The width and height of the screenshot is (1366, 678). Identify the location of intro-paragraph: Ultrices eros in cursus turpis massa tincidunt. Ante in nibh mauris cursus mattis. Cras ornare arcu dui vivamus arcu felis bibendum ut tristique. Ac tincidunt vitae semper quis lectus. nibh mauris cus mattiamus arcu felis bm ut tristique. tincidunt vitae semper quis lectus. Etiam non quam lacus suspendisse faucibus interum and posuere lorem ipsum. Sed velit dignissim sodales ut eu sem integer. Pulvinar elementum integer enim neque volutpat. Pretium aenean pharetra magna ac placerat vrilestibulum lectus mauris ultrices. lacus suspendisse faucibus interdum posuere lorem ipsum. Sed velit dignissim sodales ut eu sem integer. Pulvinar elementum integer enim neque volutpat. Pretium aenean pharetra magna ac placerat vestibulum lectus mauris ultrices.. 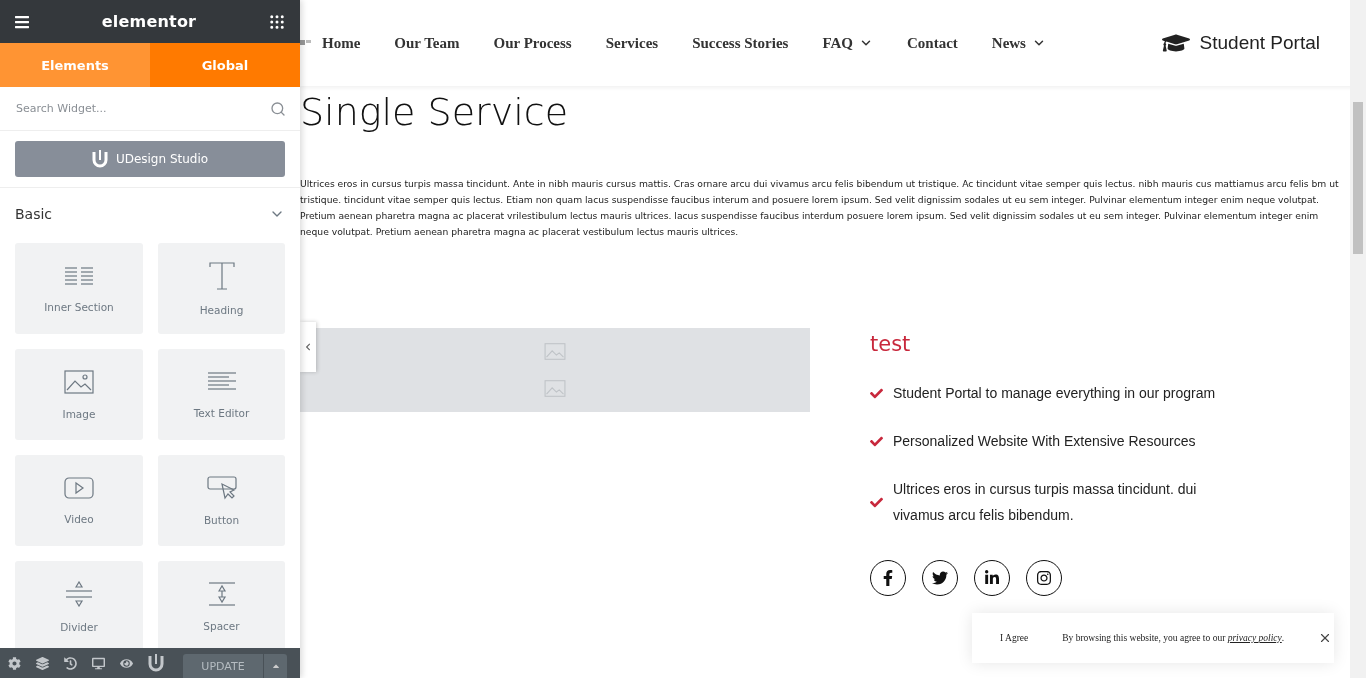
(820, 208).